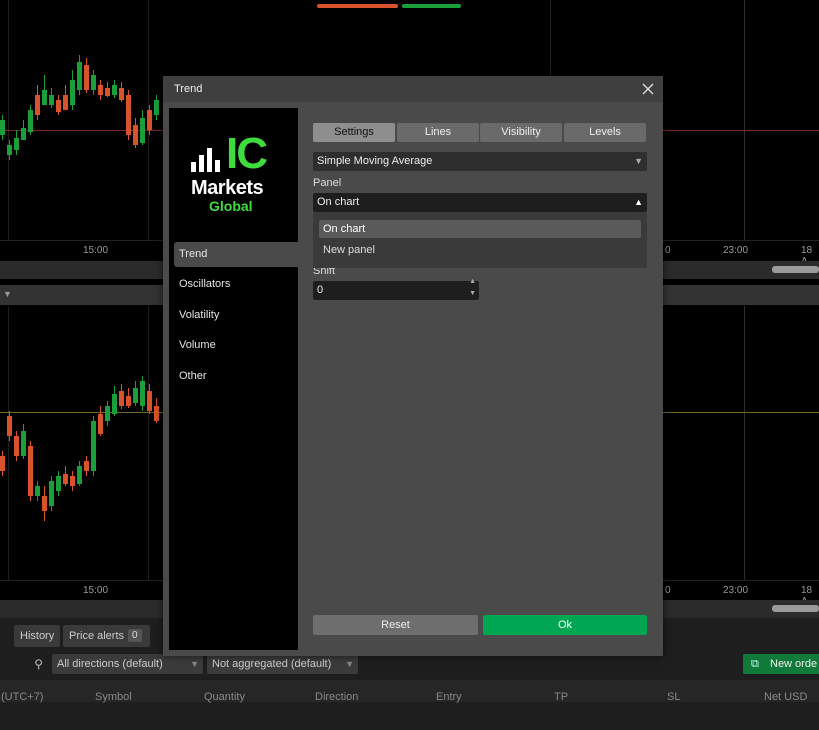 The image size is (819, 730). I want to click on column-symbol: Symbol, so click(113, 697).